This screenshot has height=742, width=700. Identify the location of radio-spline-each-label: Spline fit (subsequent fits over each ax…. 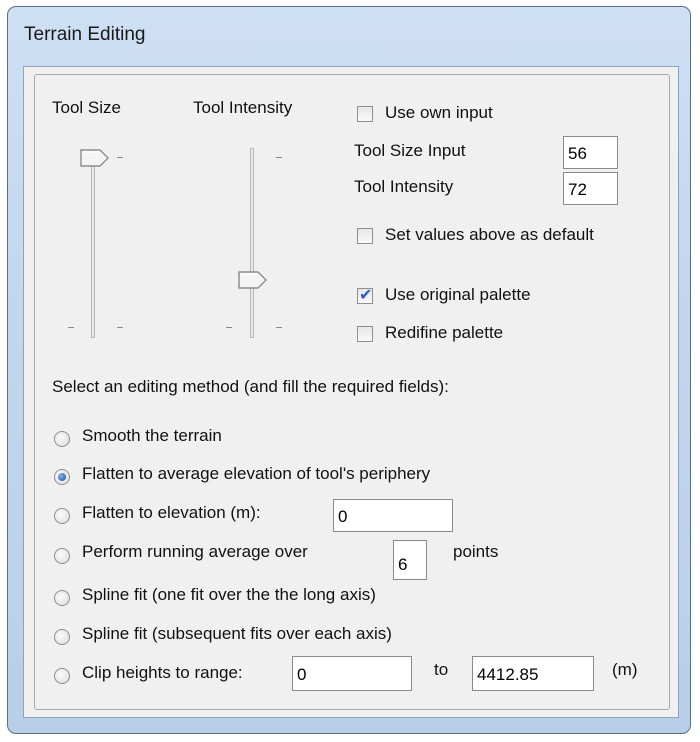
(237, 633).